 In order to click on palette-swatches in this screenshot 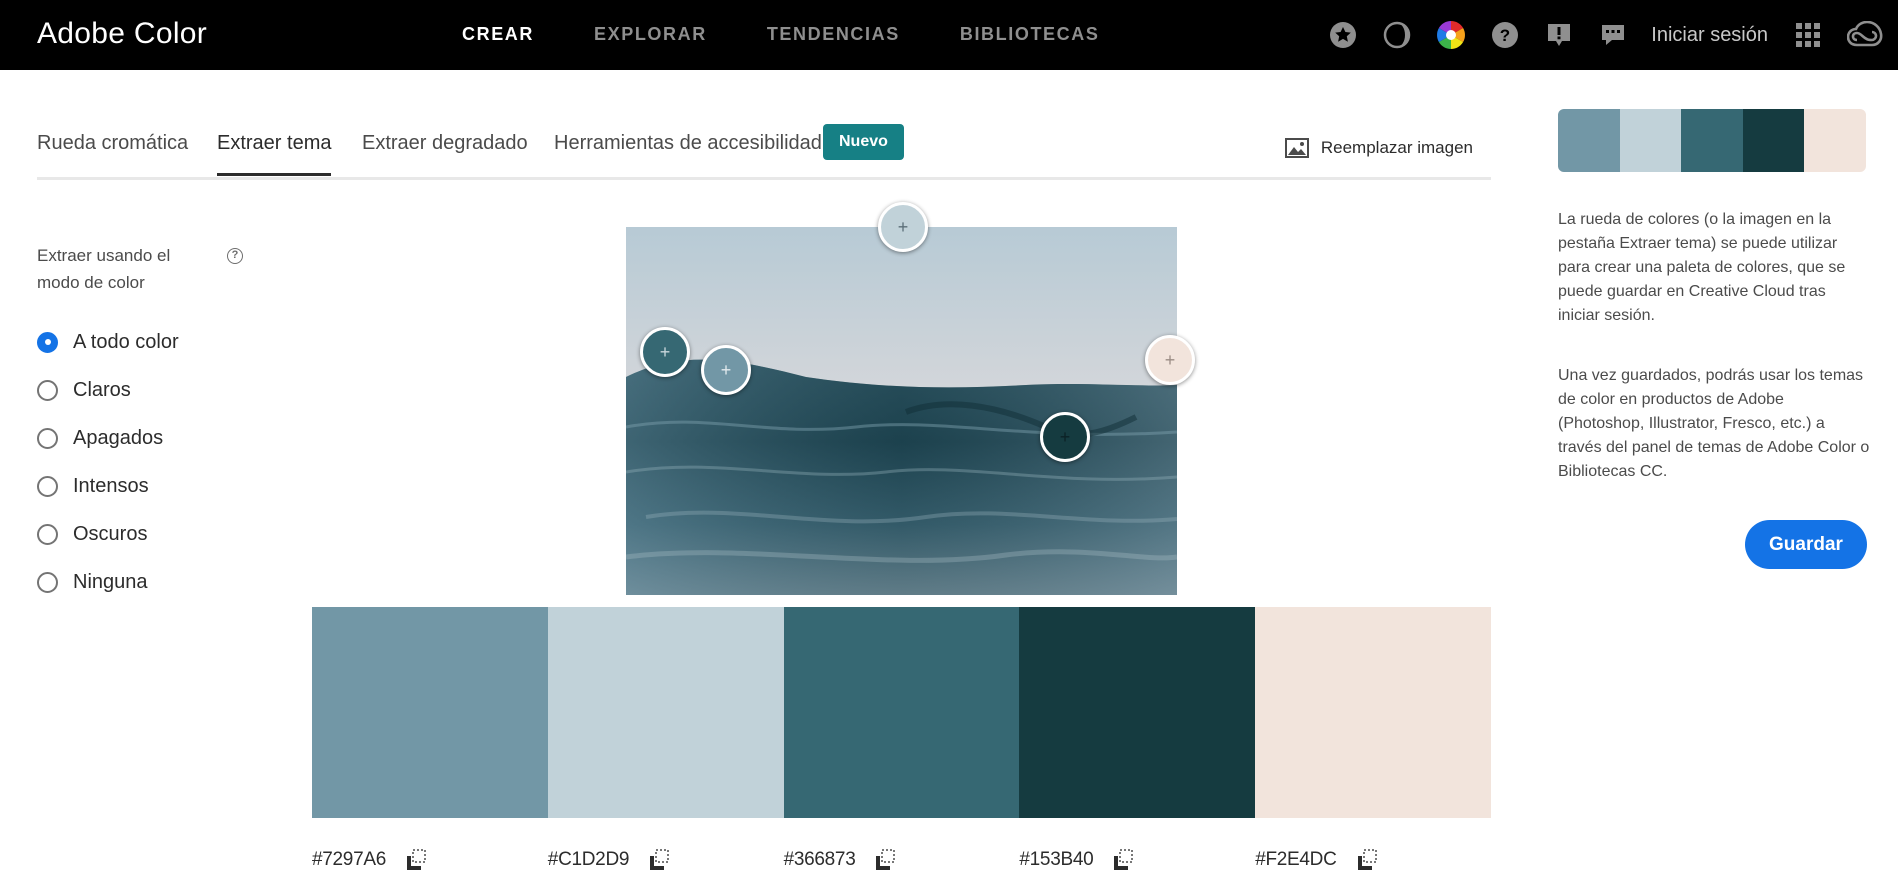, I will do `click(901, 712)`.